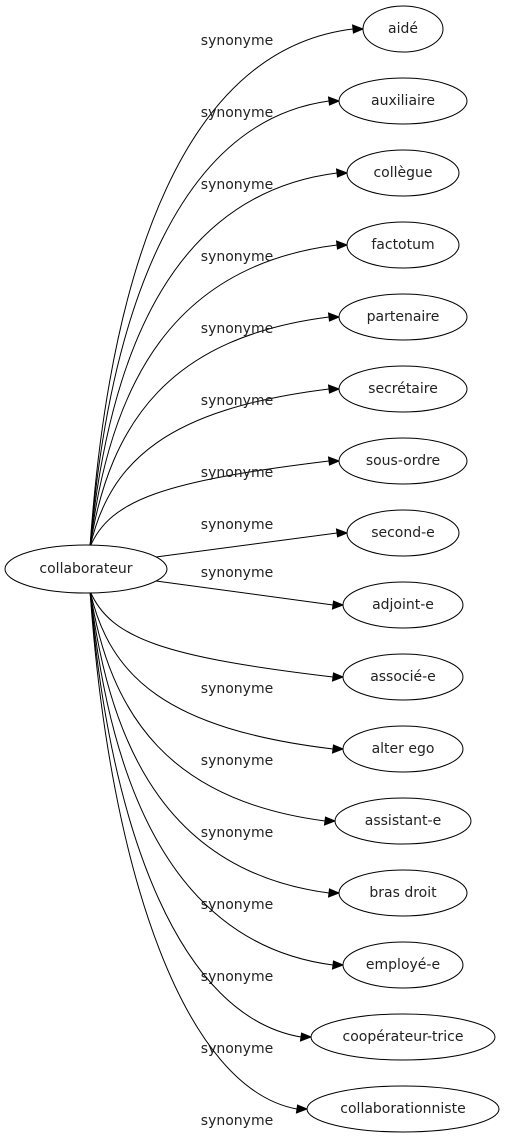  I want to click on node-adjoint-e: adjoint-e, so click(403, 605).